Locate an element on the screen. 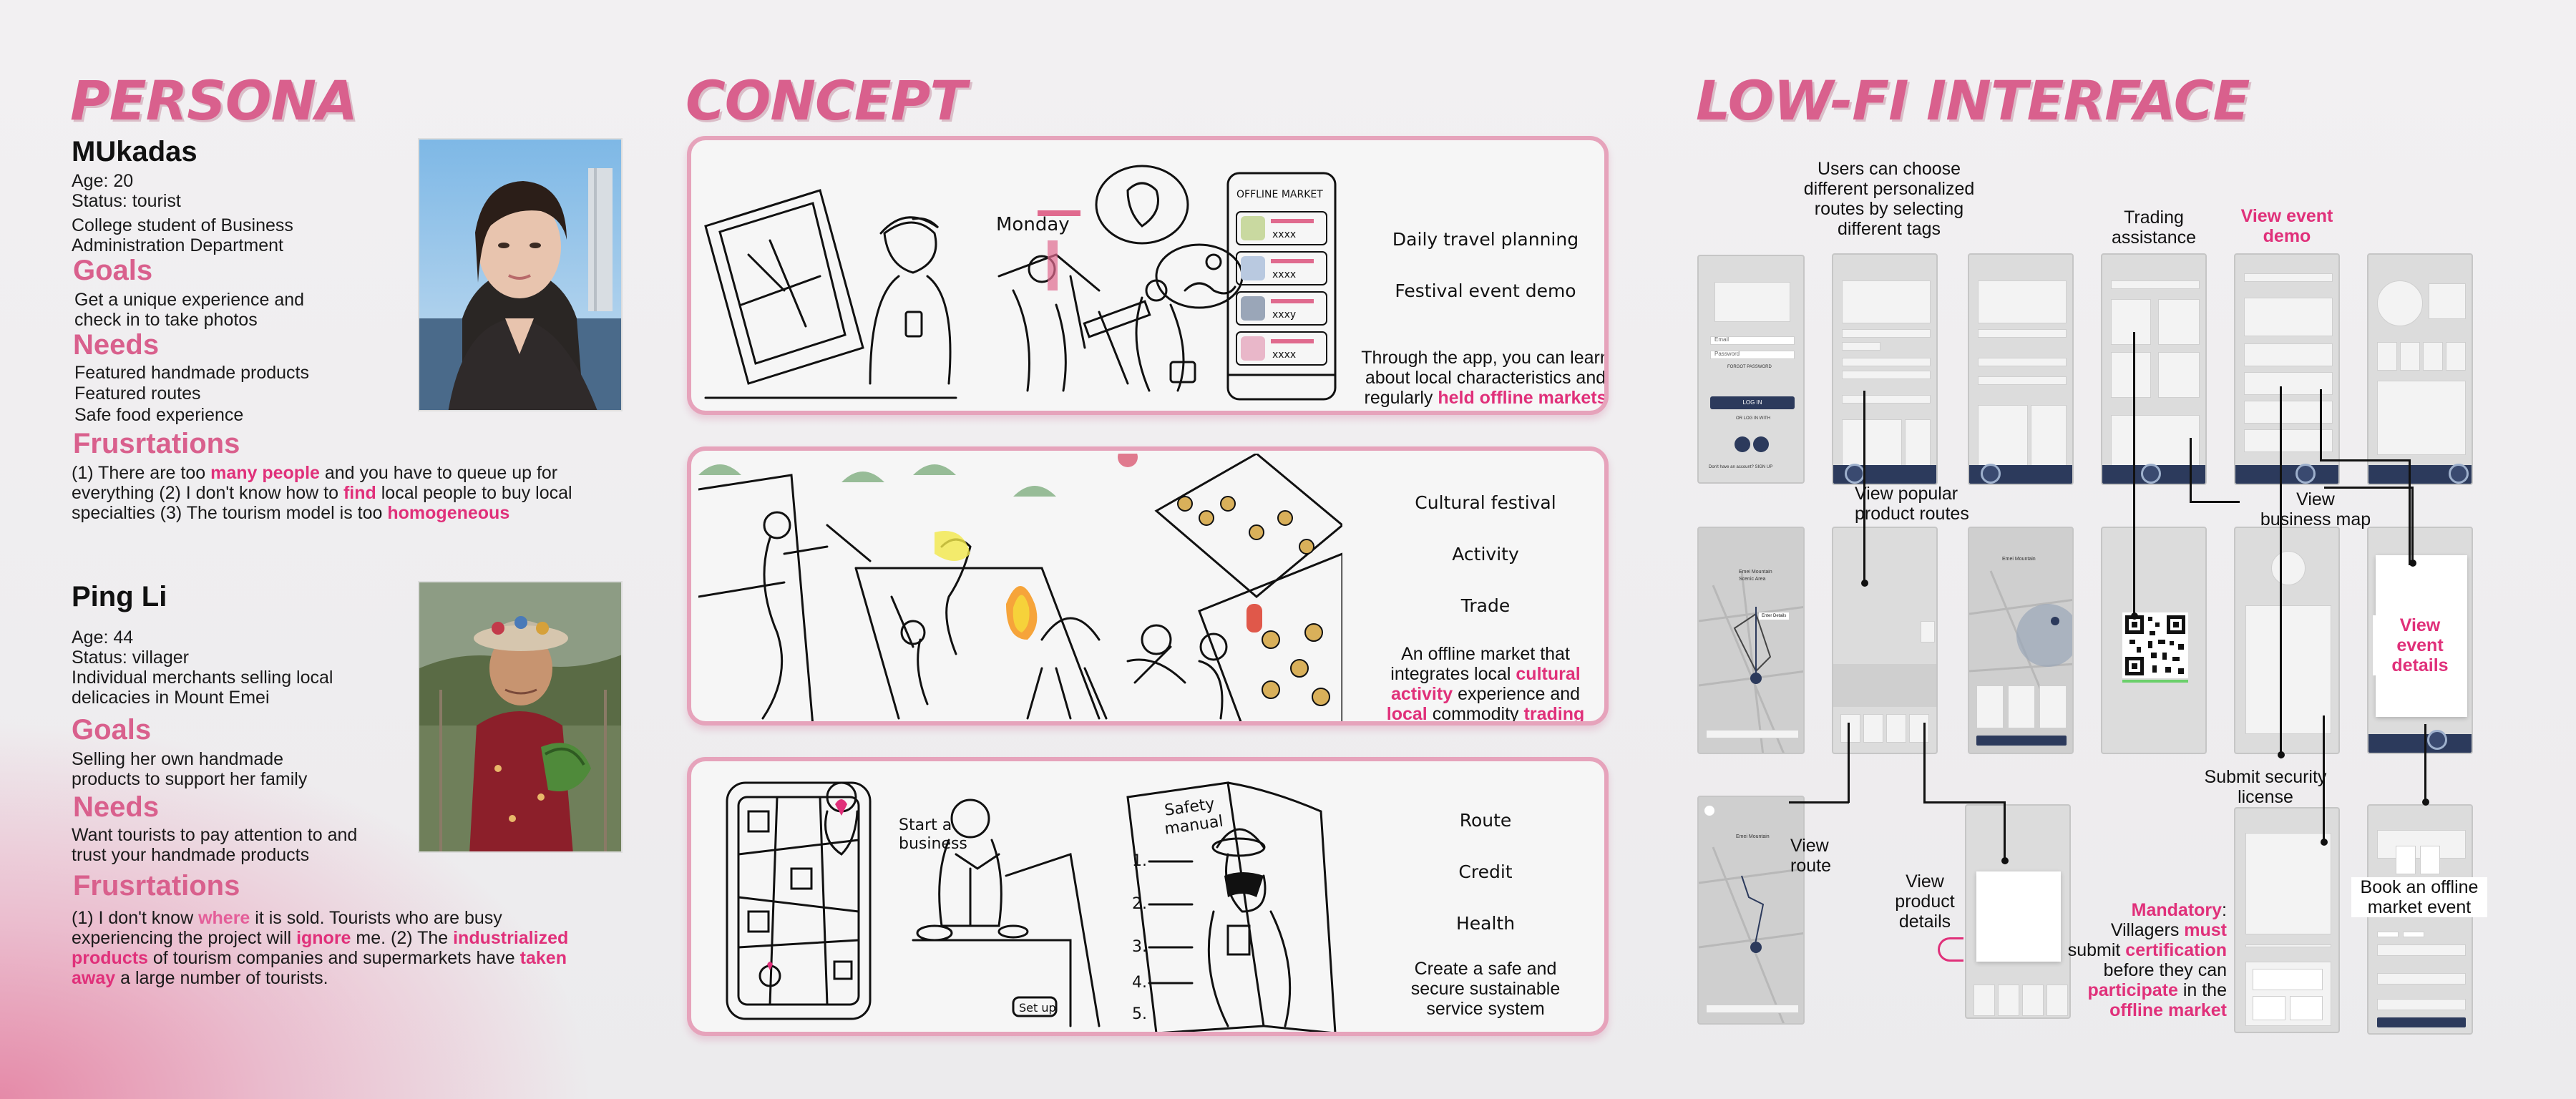  qr-code is located at coordinates (2155, 645).